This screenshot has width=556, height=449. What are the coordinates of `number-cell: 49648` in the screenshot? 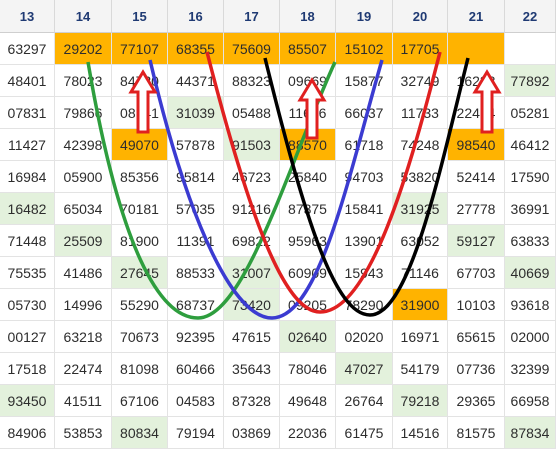 It's located at (308, 401).